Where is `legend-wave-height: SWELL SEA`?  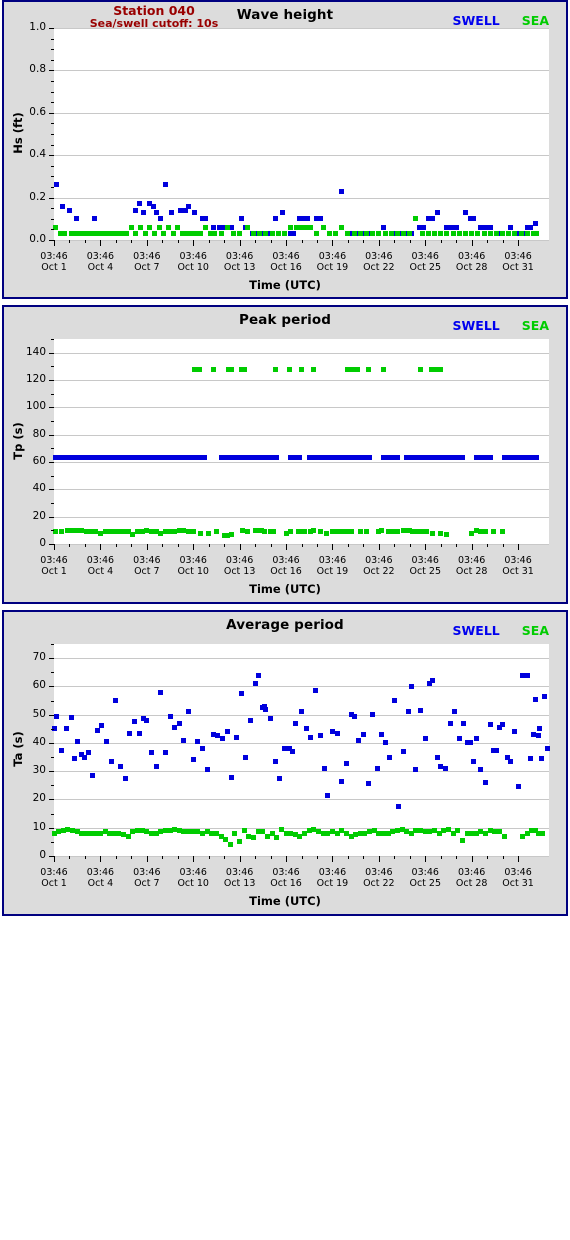 legend-wave-height: SWELL SEA is located at coordinates (501, 20).